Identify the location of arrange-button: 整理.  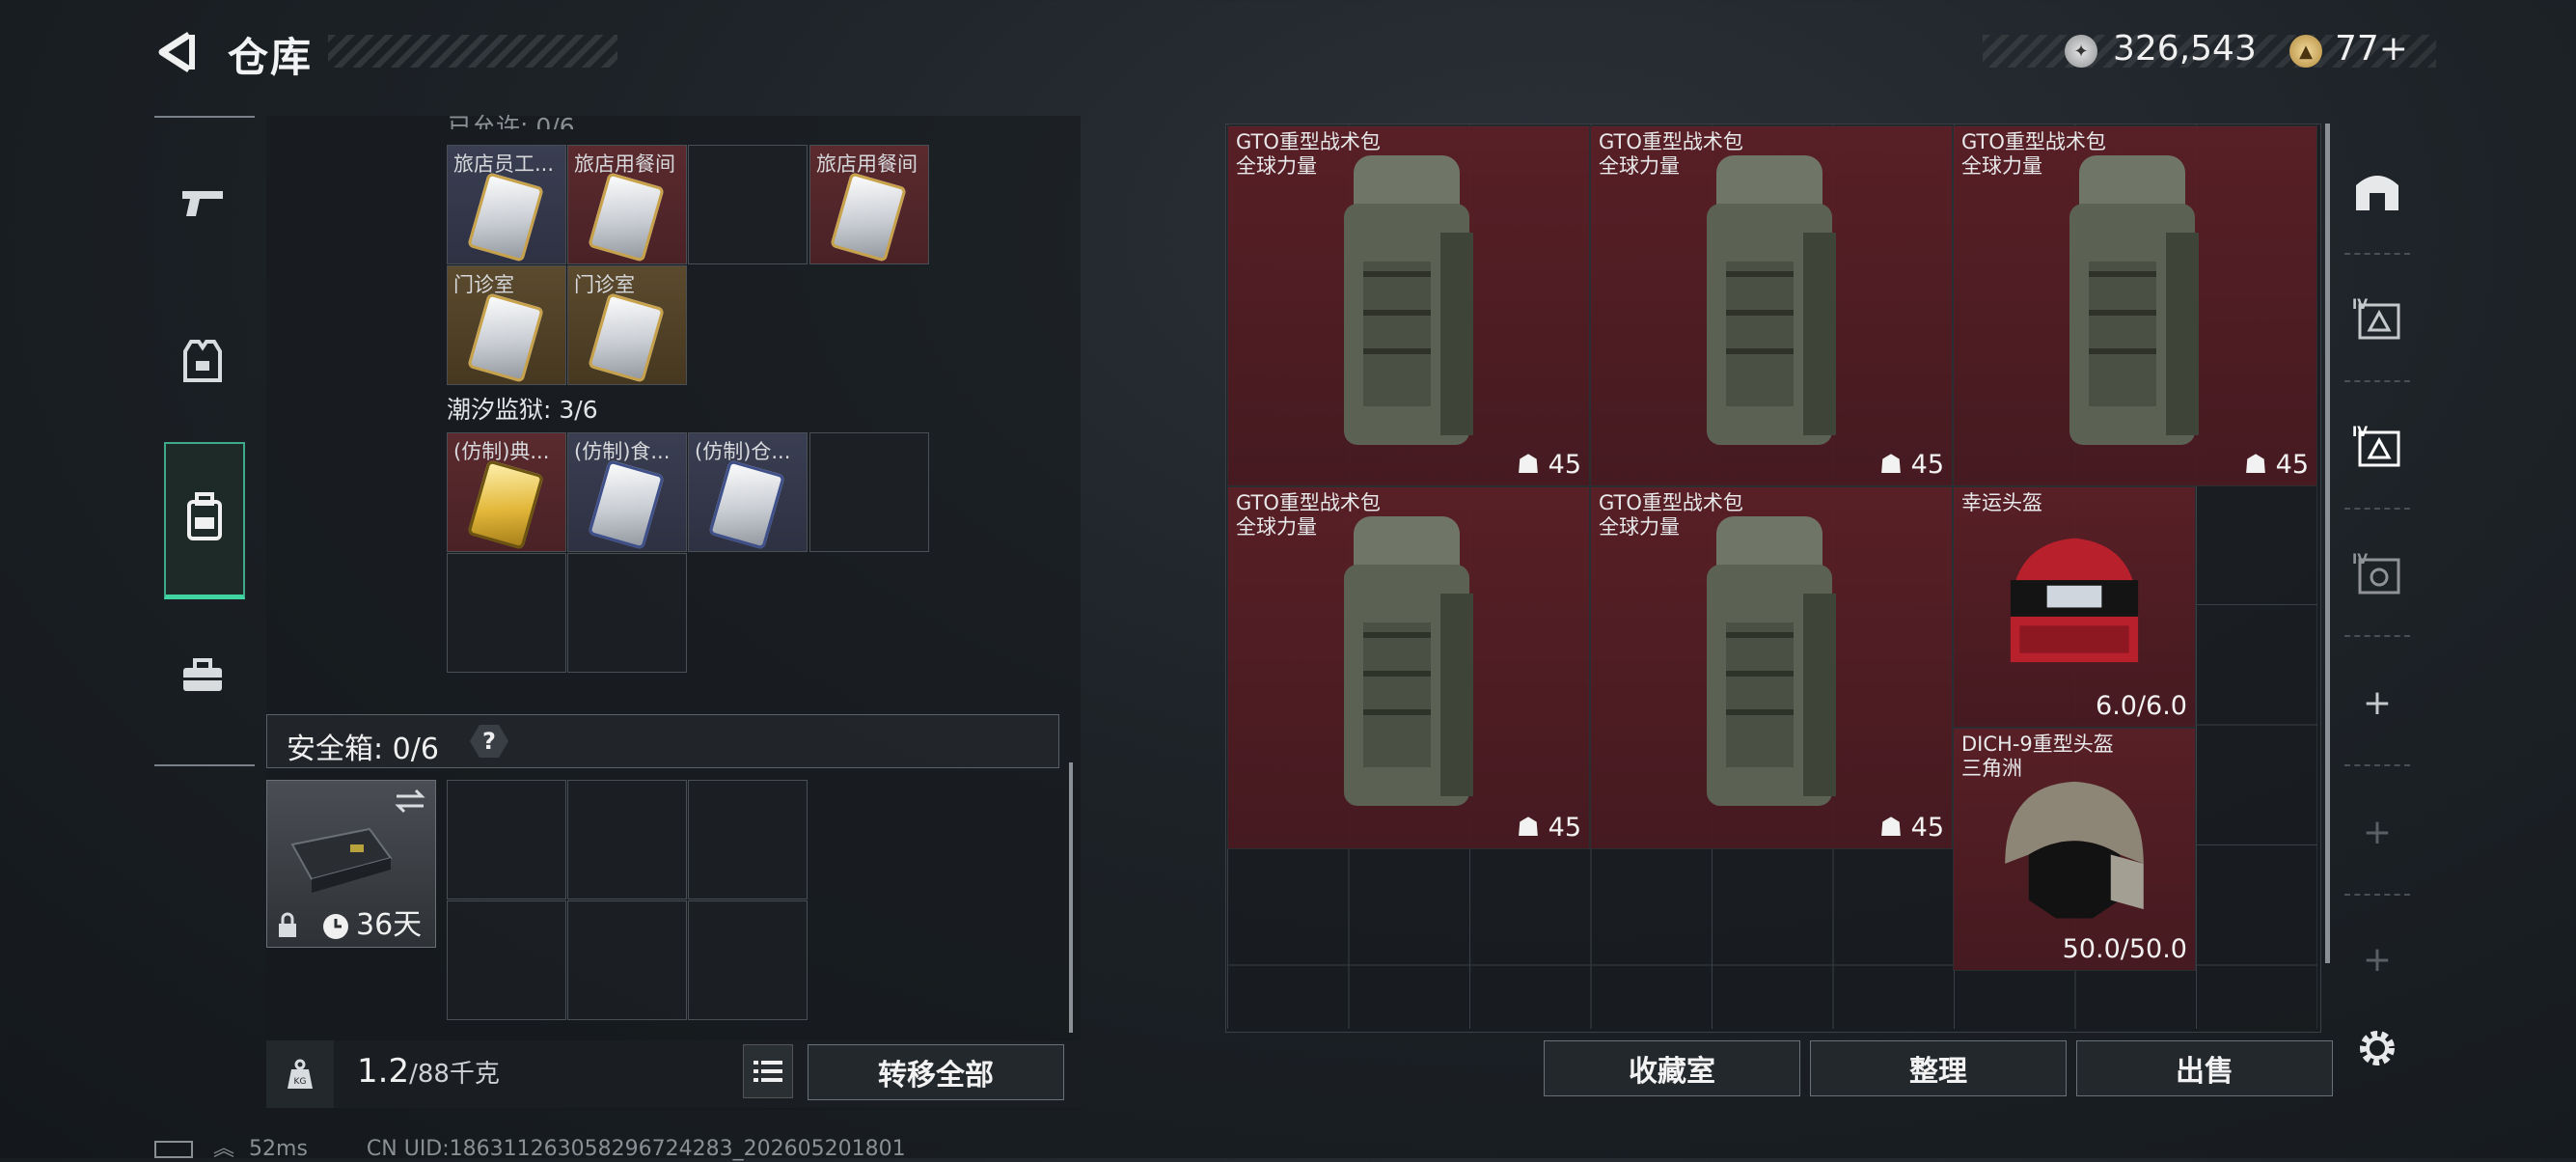
(1939, 1068).